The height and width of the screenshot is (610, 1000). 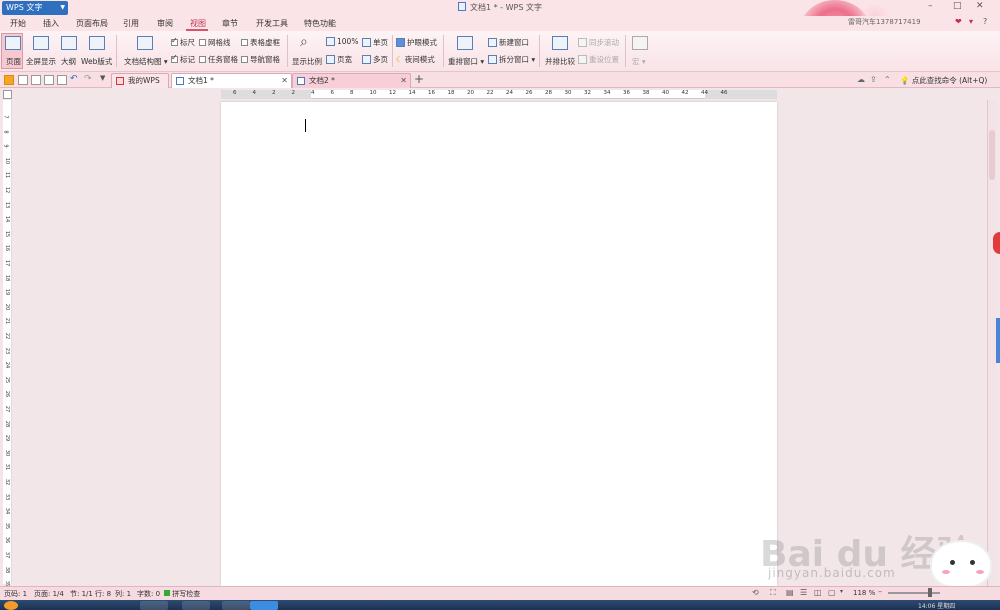 I want to click on page-view-status-icon: ▤, so click(x=790, y=592).